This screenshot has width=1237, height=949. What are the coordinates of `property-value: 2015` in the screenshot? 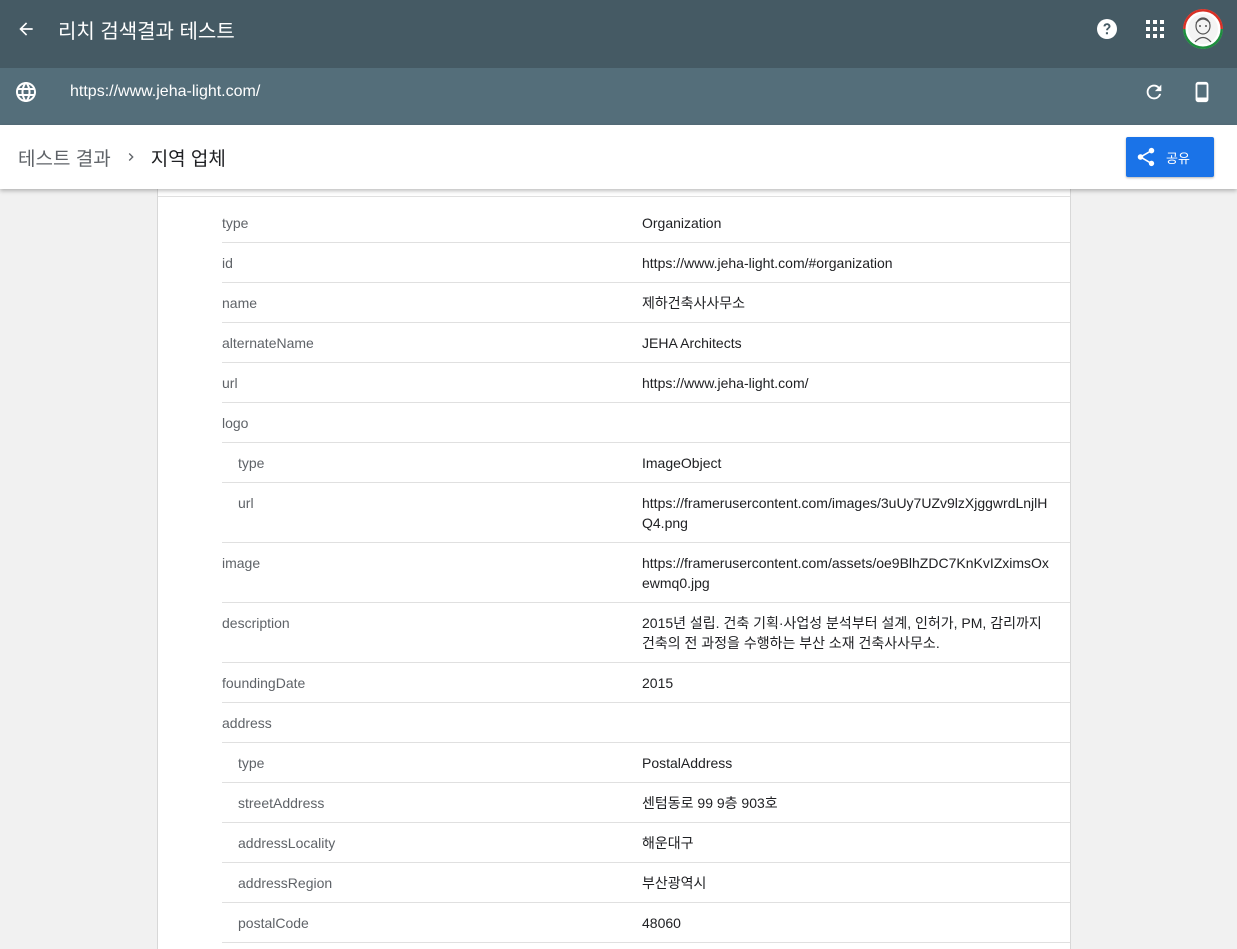 It's located at (658, 683).